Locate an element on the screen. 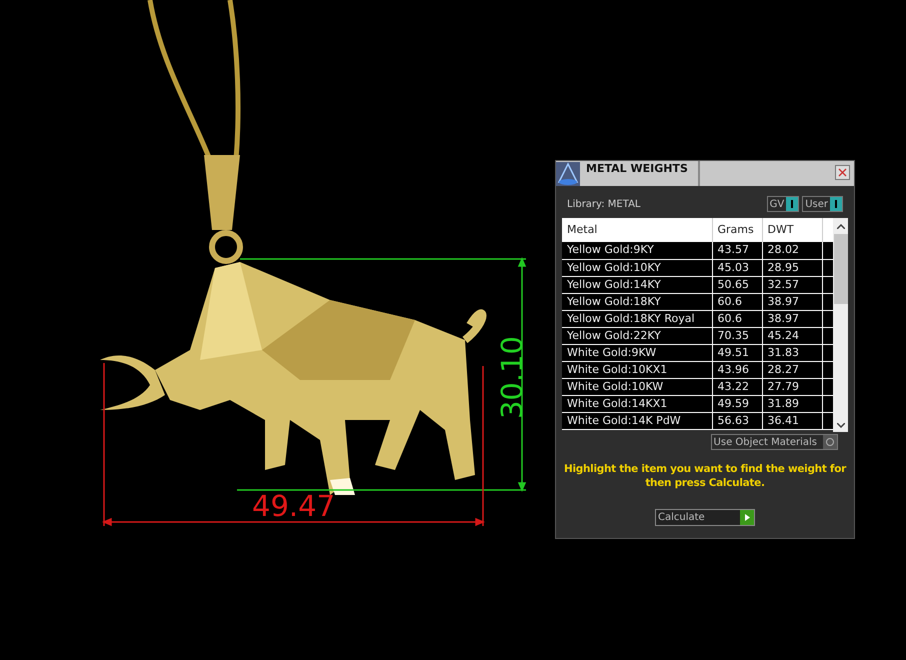  table-cell: White Gold:9KW is located at coordinates (637, 352).